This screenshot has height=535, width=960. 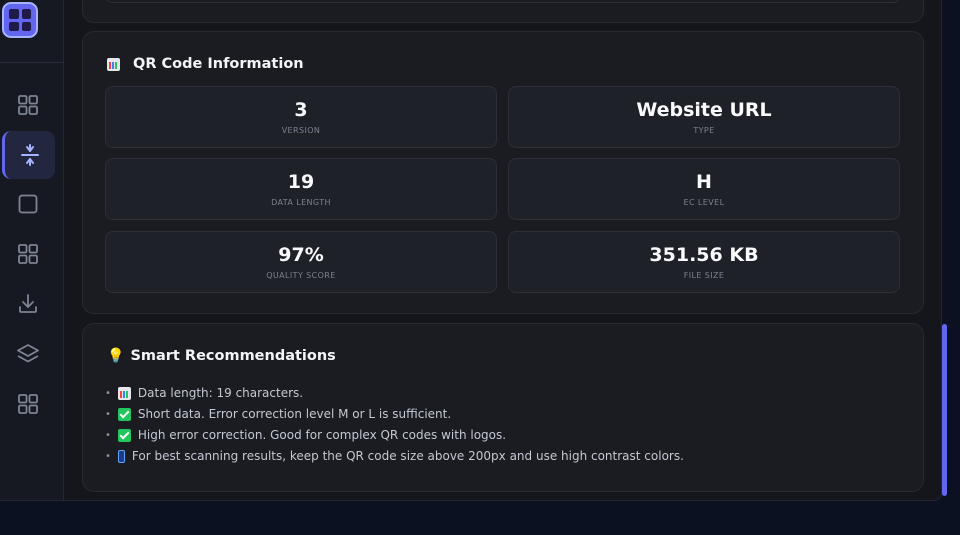 What do you see at coordinates (301, 130) in the screenshot?
I see `stat-label: VERSION` at bounding box center [301, 130].